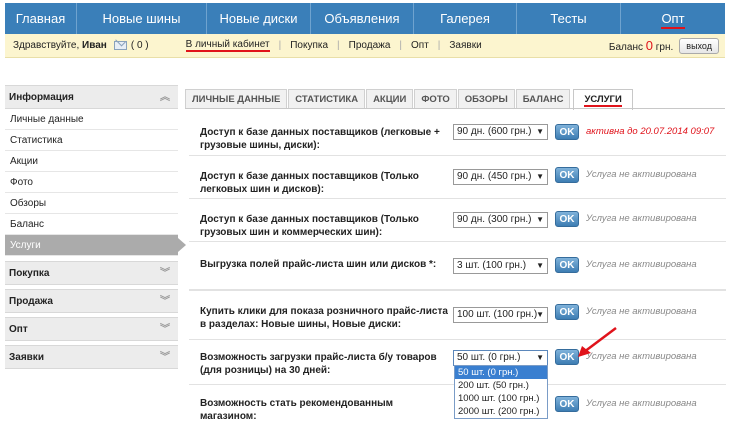 Image resolution: width=730 pixels, height=423 pixels. Describe the element at coordinates (91, 224) in the screenshot. I see `sidebar-item-balance: Баланс` at that location.